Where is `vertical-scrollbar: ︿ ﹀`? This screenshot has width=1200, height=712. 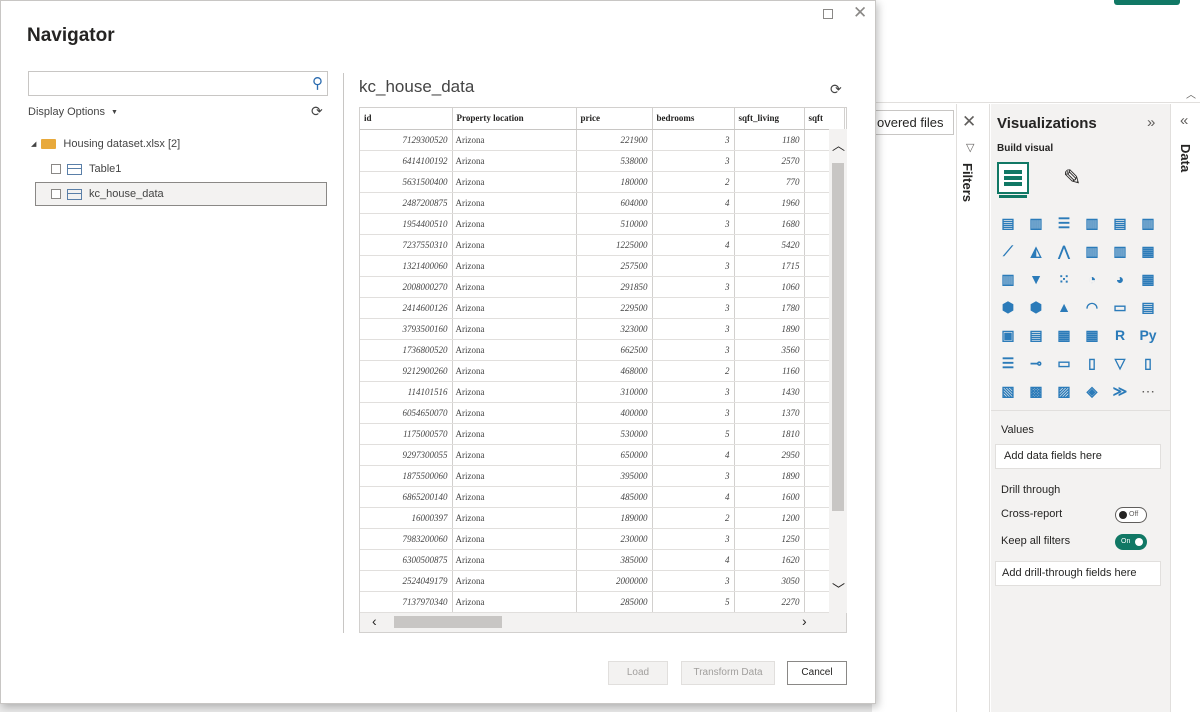
vertical-scrollbar: ︿ ﹀ is located at coordinates (838, 371).